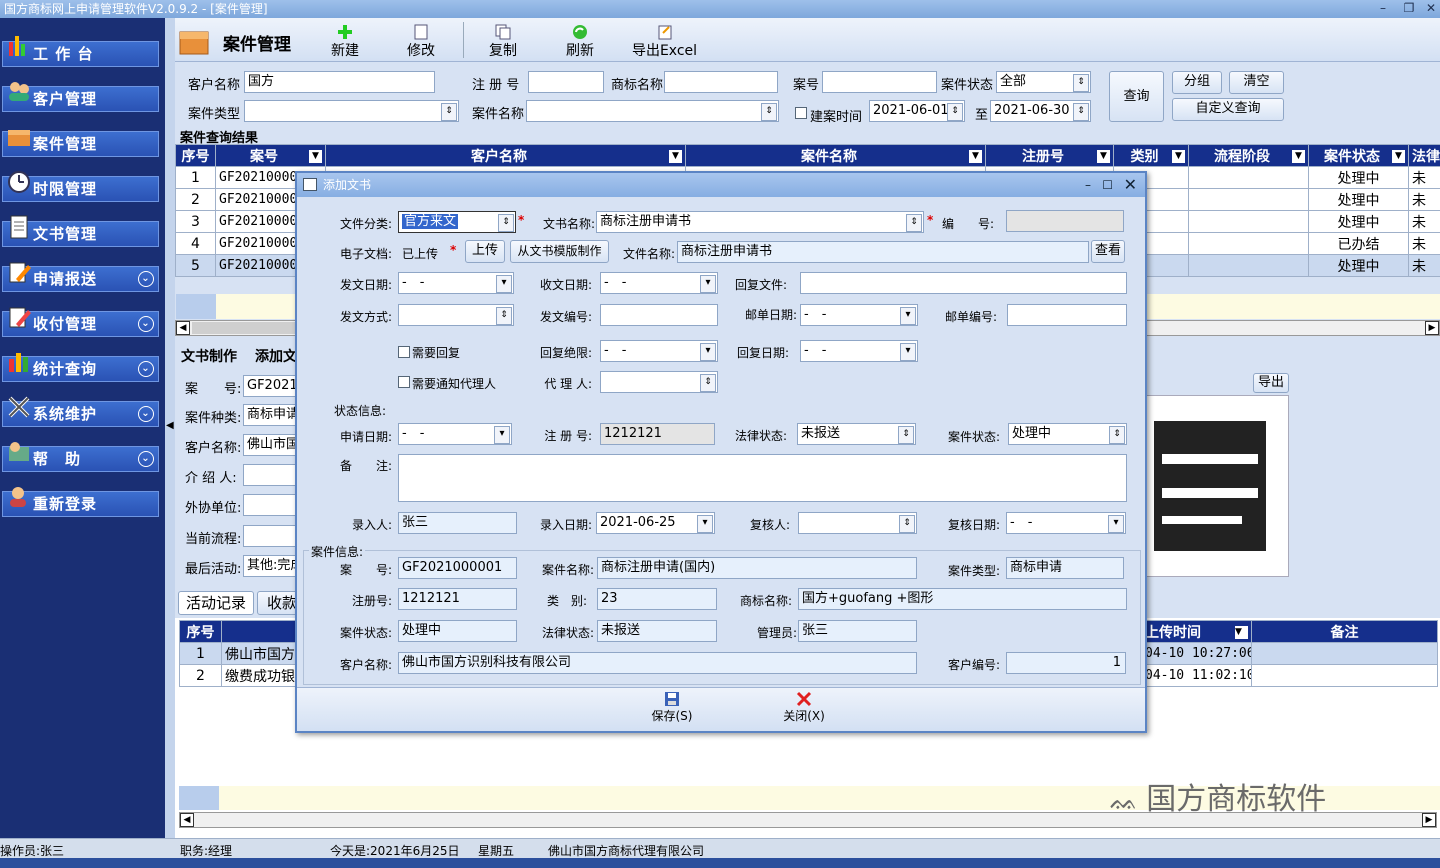 The width and height of the screenshot is (1440, 868). Describe the element at coordinates (421, 40) in the screenshot. I see `edit-button: 修改` at that location.